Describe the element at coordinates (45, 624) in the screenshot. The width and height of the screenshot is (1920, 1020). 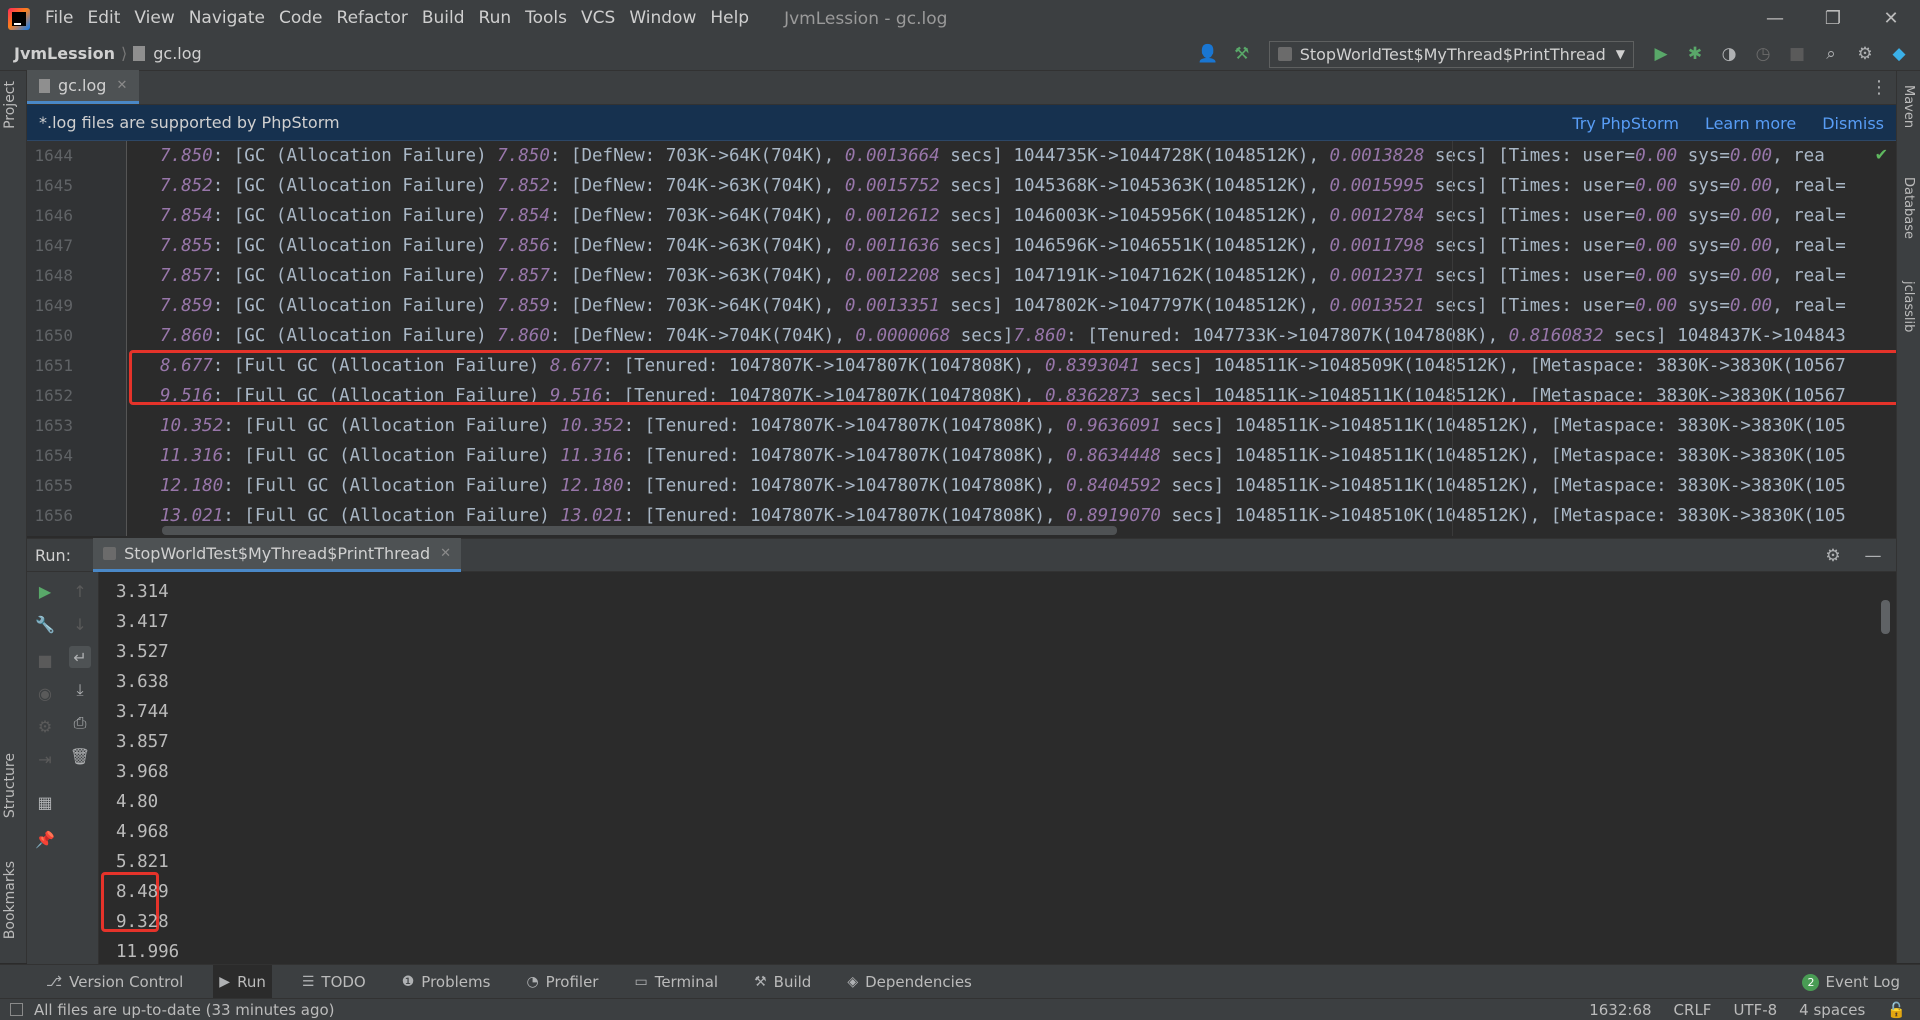
I see `wrench-icon: 🔧` at that location.